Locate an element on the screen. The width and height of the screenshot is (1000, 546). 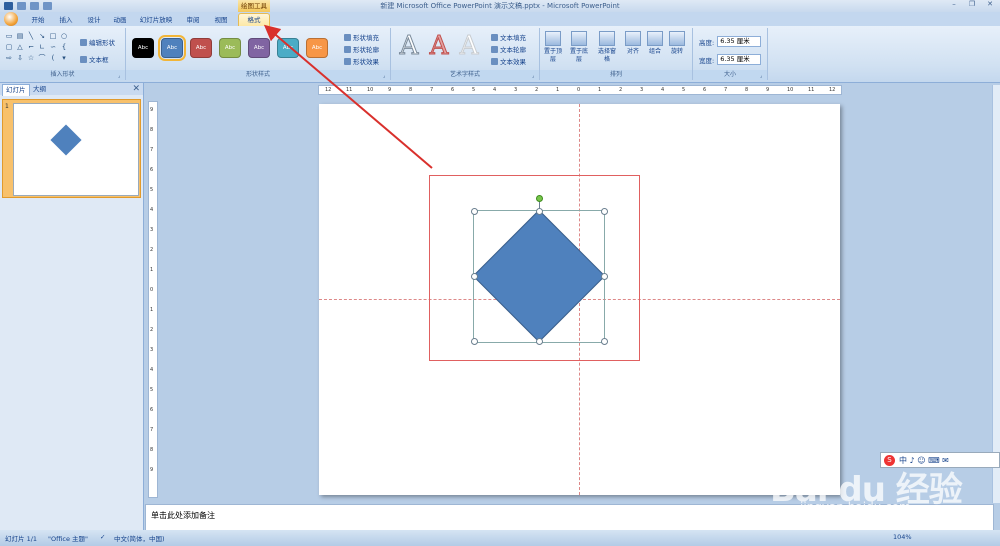
print-preview-icon is located at coordinates (47, 6).